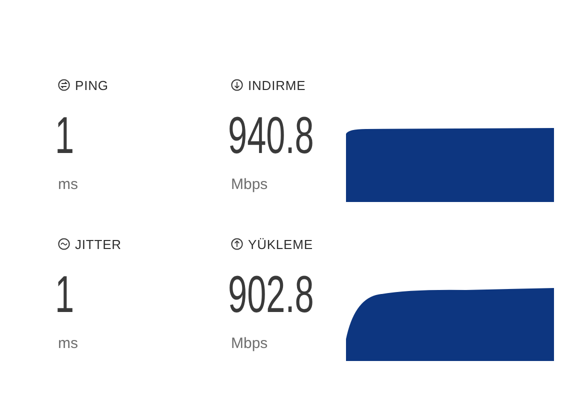 This screenshot has width=577, height=406. I want to click on wave-icon, so click(64, 244).